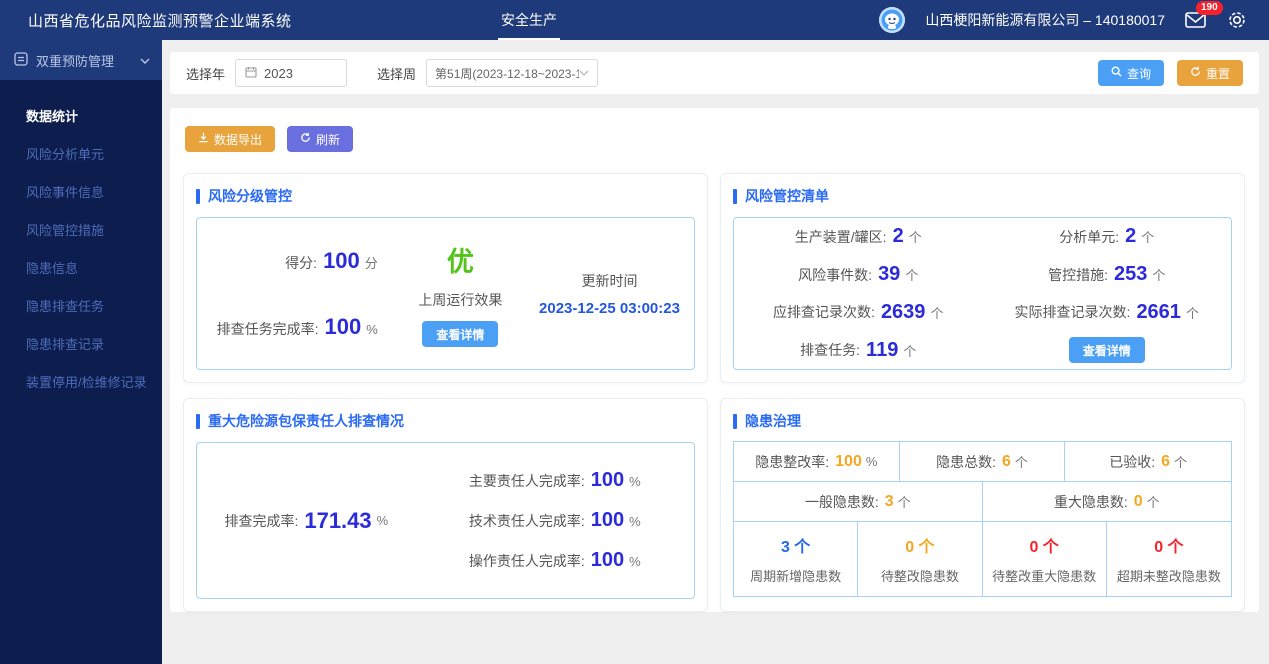  Describe the element at coordinates (445, 196) in the screenshot. I see `card-risk-grading-title: 风险分级管控` at that location.